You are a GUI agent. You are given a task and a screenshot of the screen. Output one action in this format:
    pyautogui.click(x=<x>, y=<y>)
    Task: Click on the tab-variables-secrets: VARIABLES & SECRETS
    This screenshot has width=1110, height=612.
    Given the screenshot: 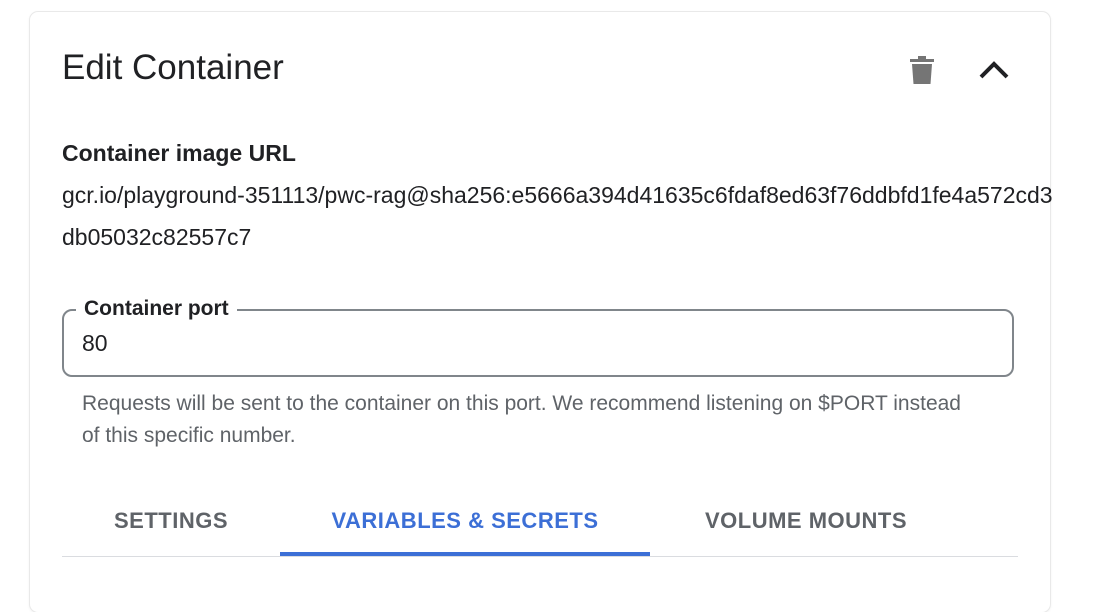 What is the action you would take?
    pyautogui.click(x=465, y=523)
    